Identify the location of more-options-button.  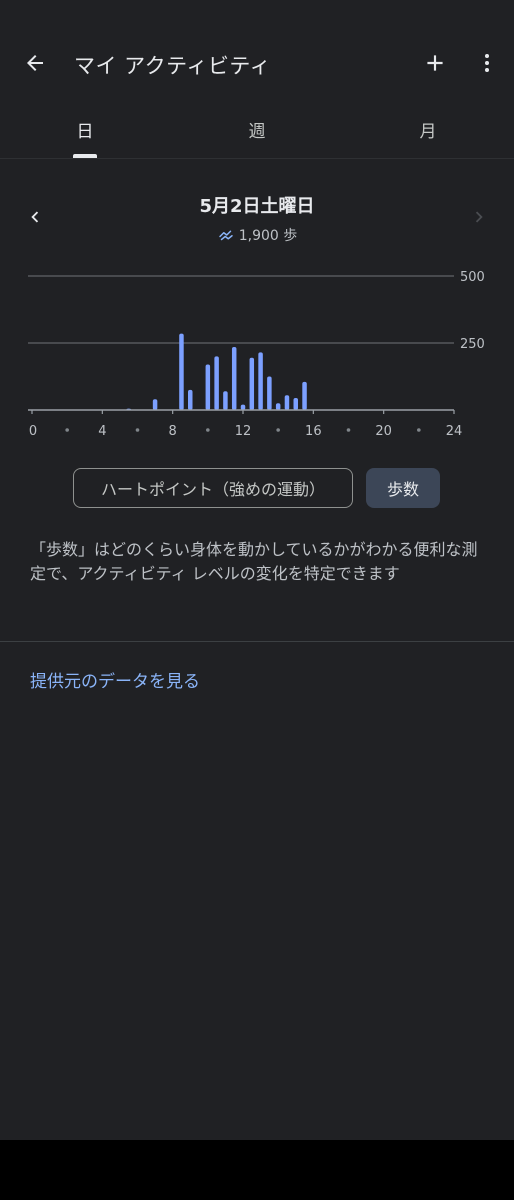
(487, 63).